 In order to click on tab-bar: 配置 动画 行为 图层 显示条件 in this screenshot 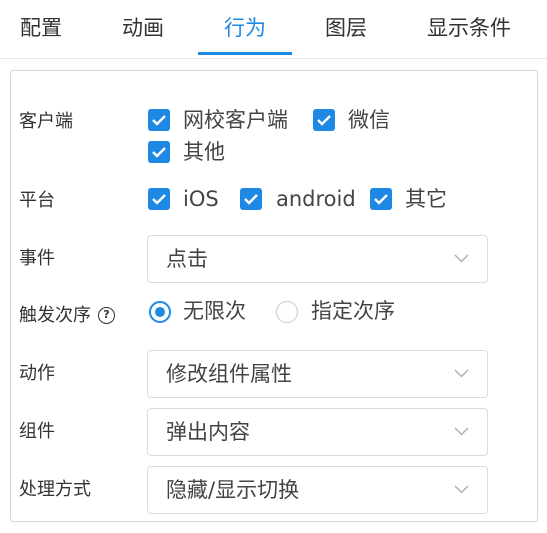, I will do `click(273, 29)`.